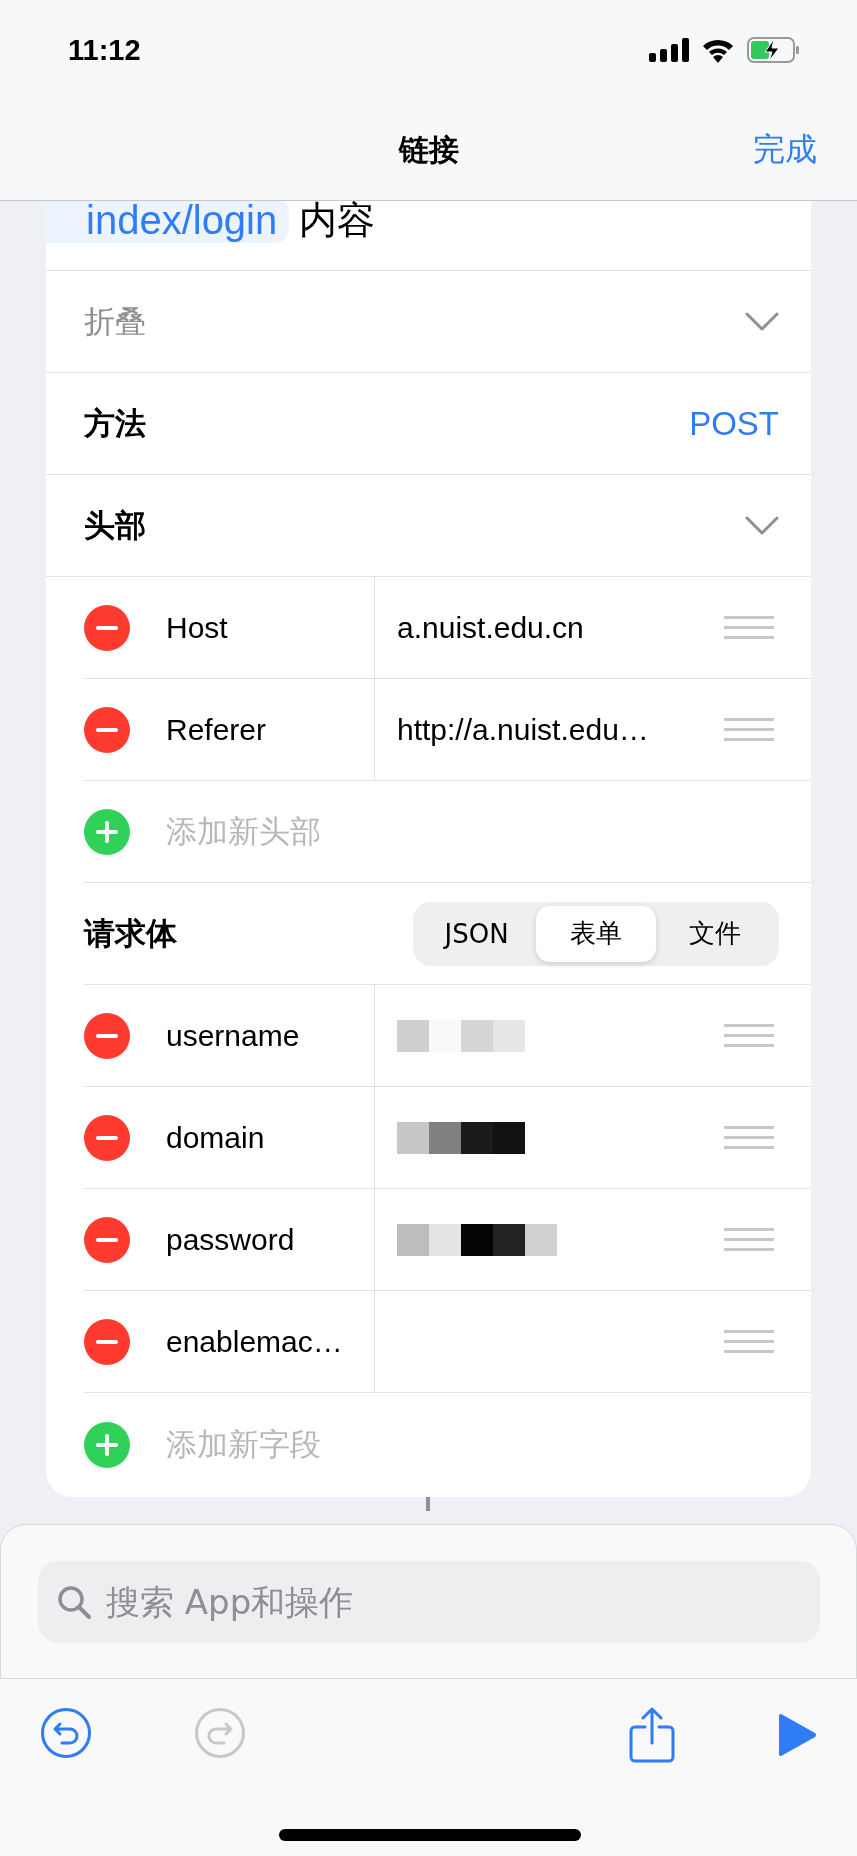 Image resolution: width=857 pixels, height=1856 pixels. Describe the element at coordinates (115, 423) in the screenshot. I see `row-label: 方法` at that location.